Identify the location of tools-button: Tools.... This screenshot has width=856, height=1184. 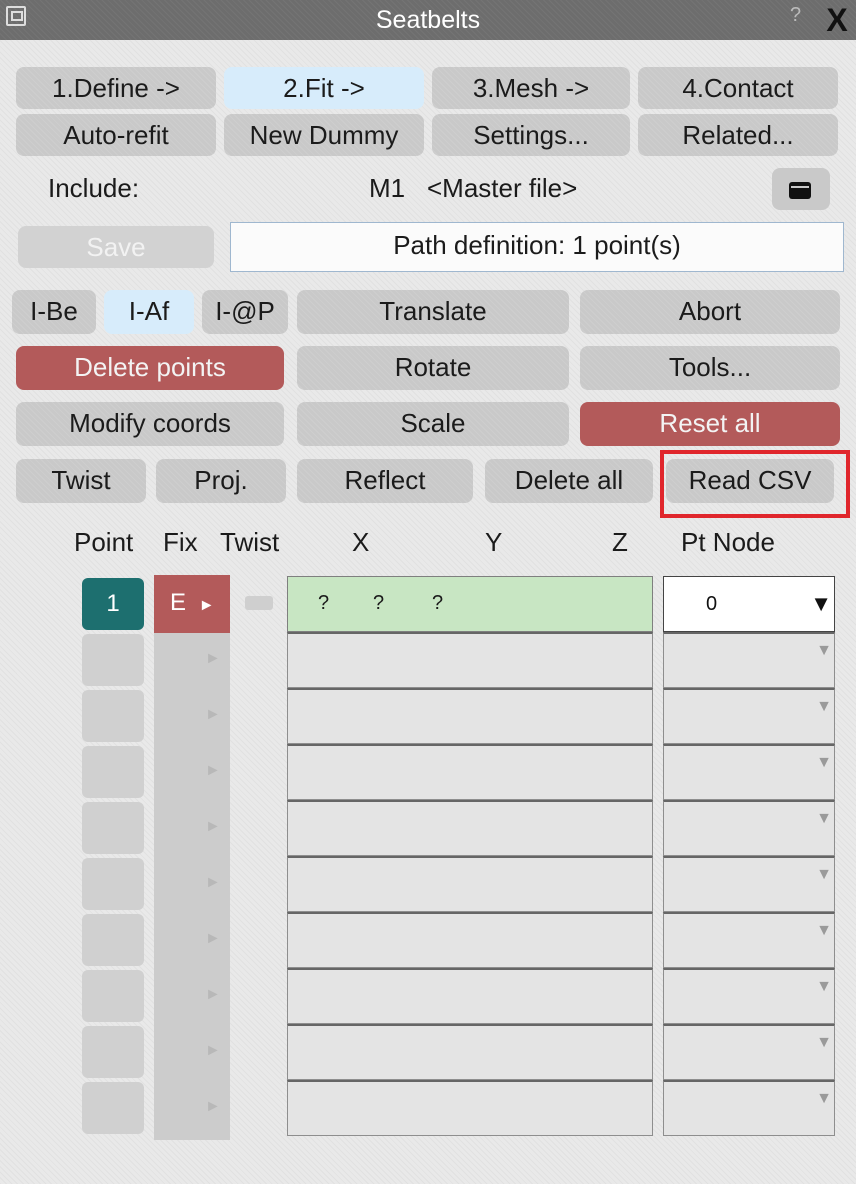
(710, 368).